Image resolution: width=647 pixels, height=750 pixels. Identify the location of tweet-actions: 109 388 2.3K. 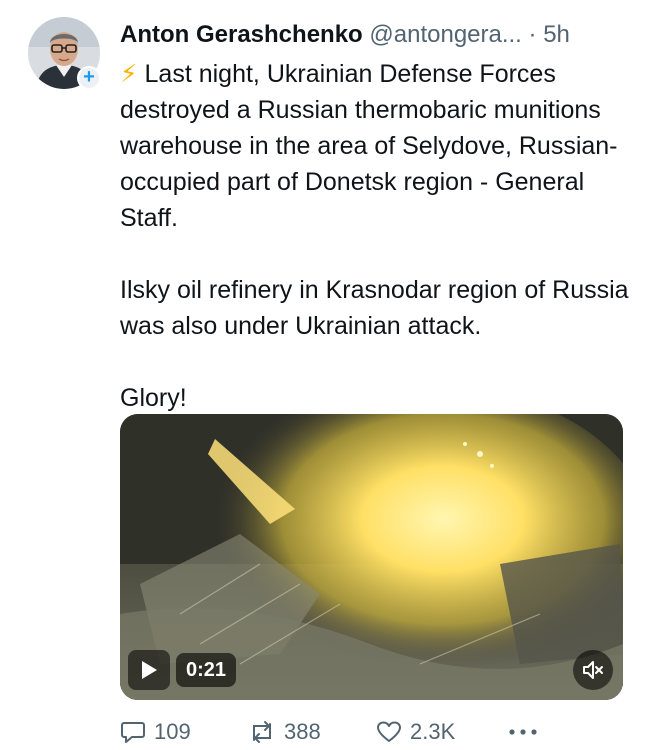
(375, 732).